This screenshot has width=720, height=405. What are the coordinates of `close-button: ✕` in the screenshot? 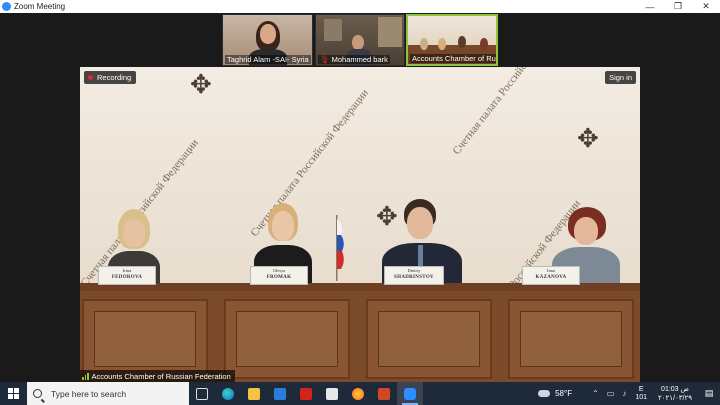 It's located at (706, 6).